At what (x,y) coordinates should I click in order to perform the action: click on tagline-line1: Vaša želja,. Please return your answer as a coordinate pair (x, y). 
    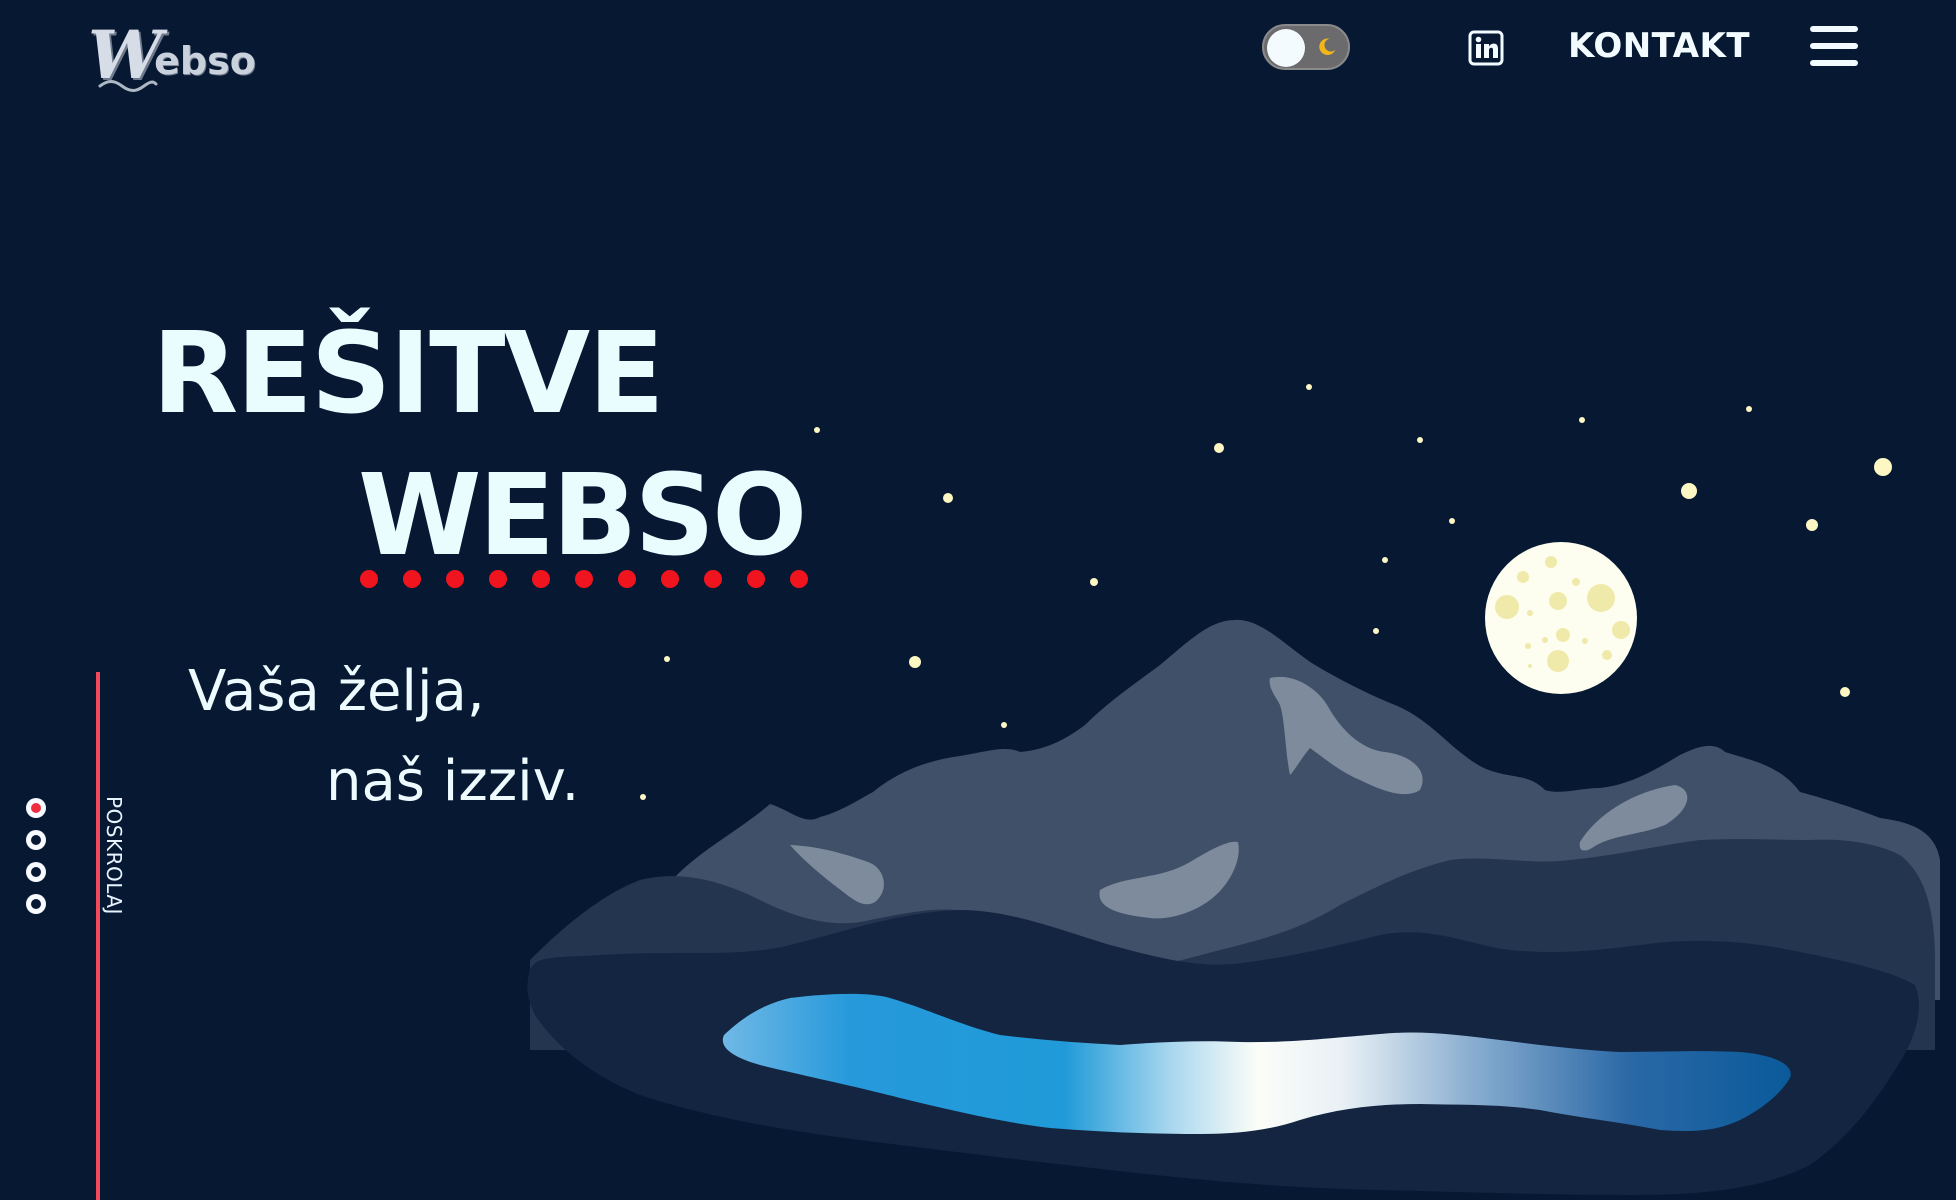
    Looking at the image, I should click on (336, 691).